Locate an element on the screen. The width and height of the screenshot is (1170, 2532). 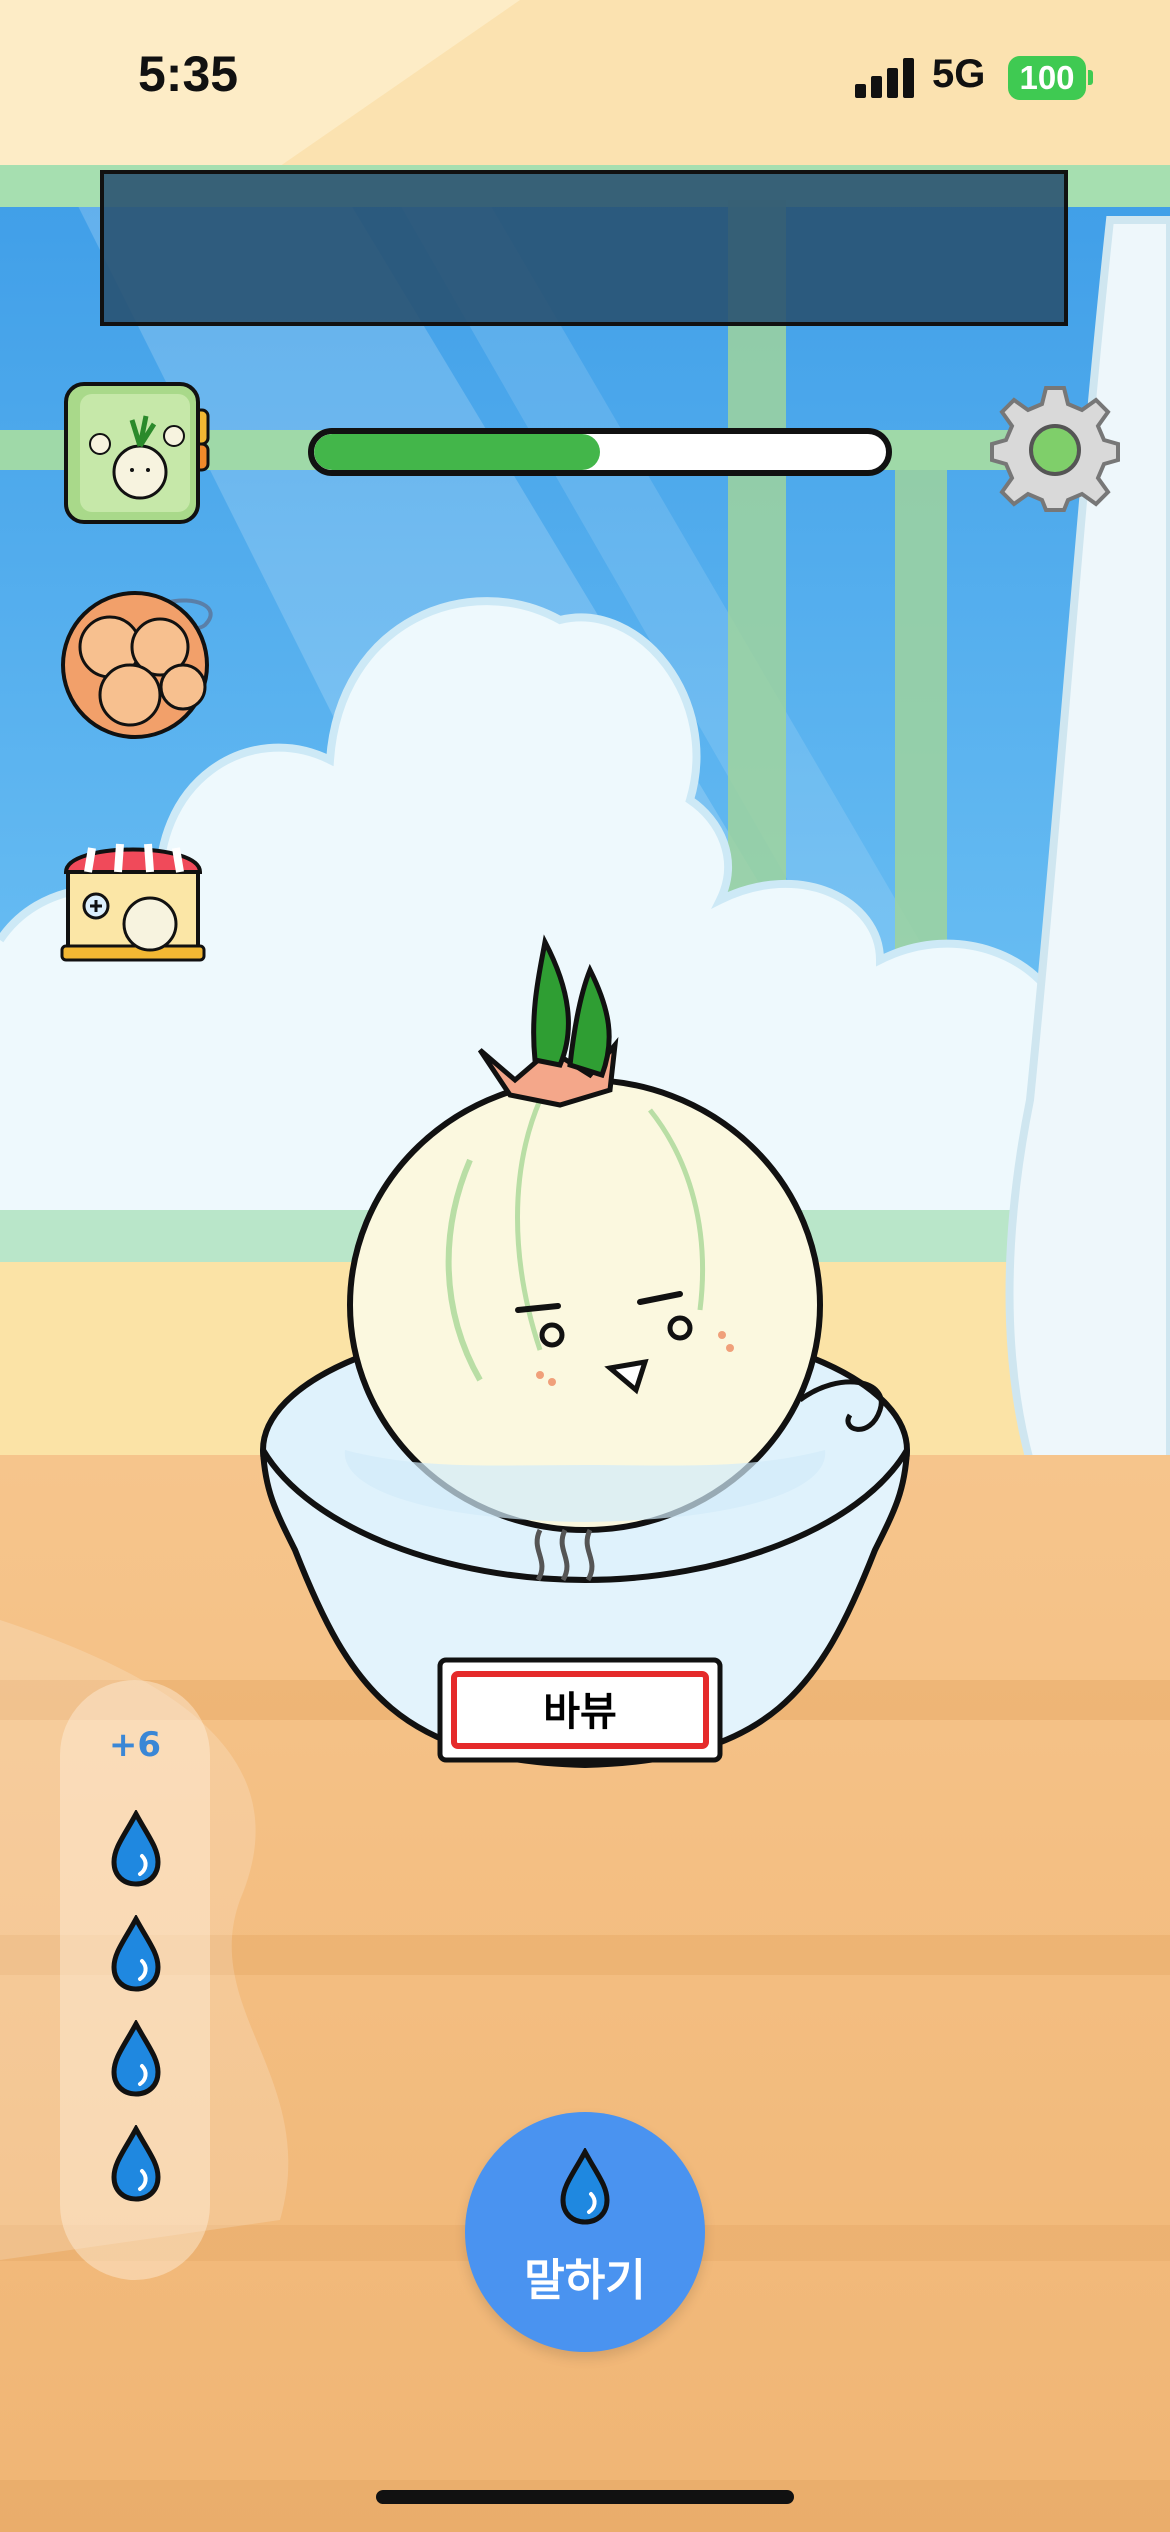
pot-name-label: 바뷰 is located at coordinates (580, 1712).